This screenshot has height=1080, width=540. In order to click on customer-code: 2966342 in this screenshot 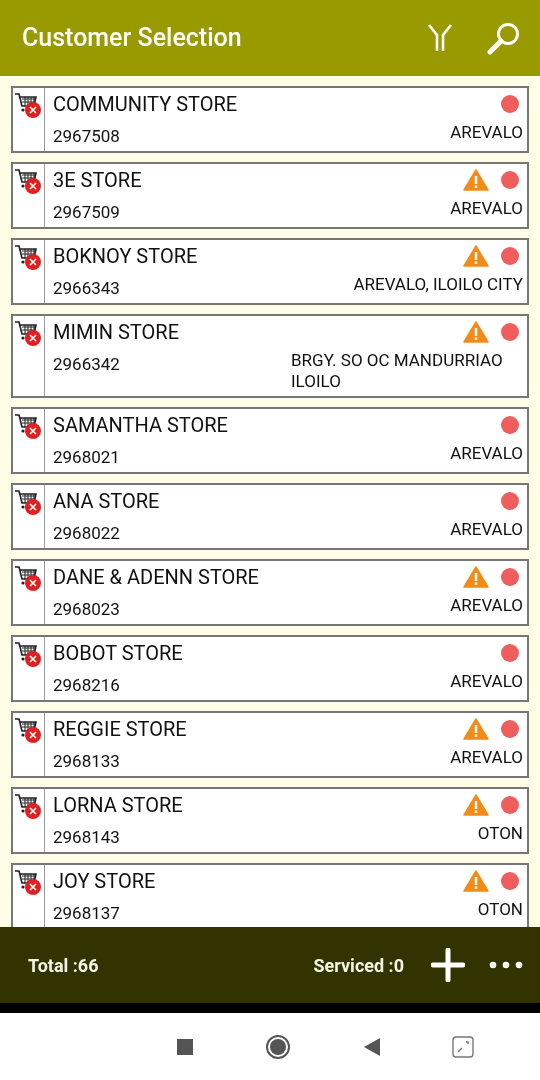, I will do `click(86, 364)`.